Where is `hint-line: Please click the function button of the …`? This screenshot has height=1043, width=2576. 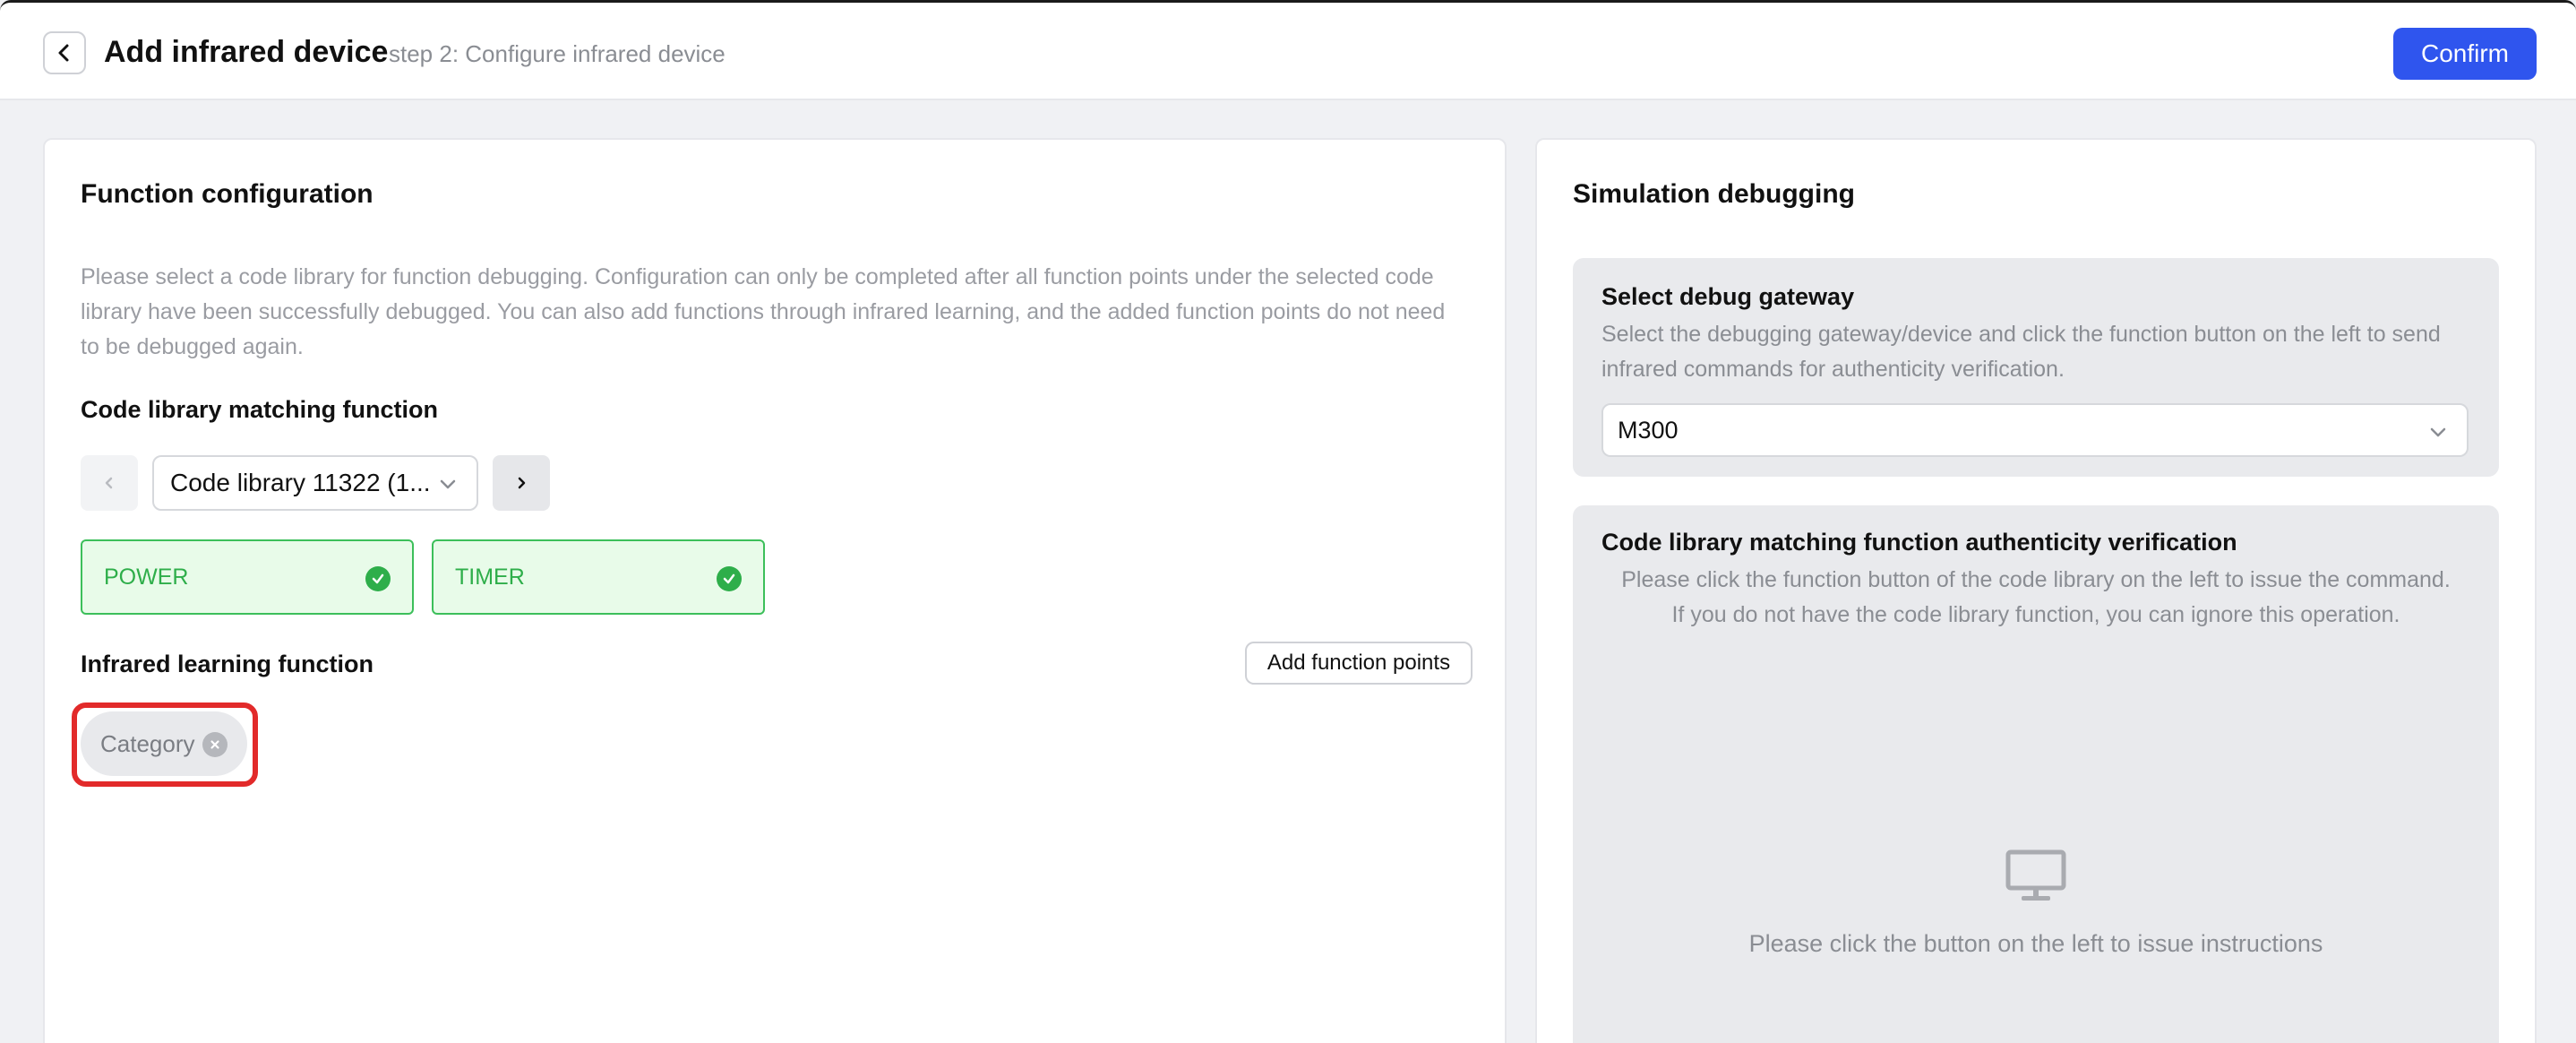 hint-line: Please click the function button of the … is located at coordinates (2036, 579).